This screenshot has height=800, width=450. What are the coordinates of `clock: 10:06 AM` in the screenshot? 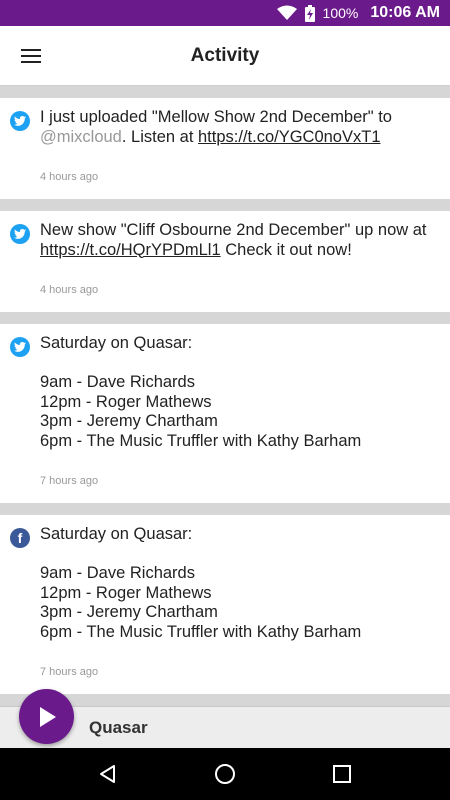 It's located at (405, 12).